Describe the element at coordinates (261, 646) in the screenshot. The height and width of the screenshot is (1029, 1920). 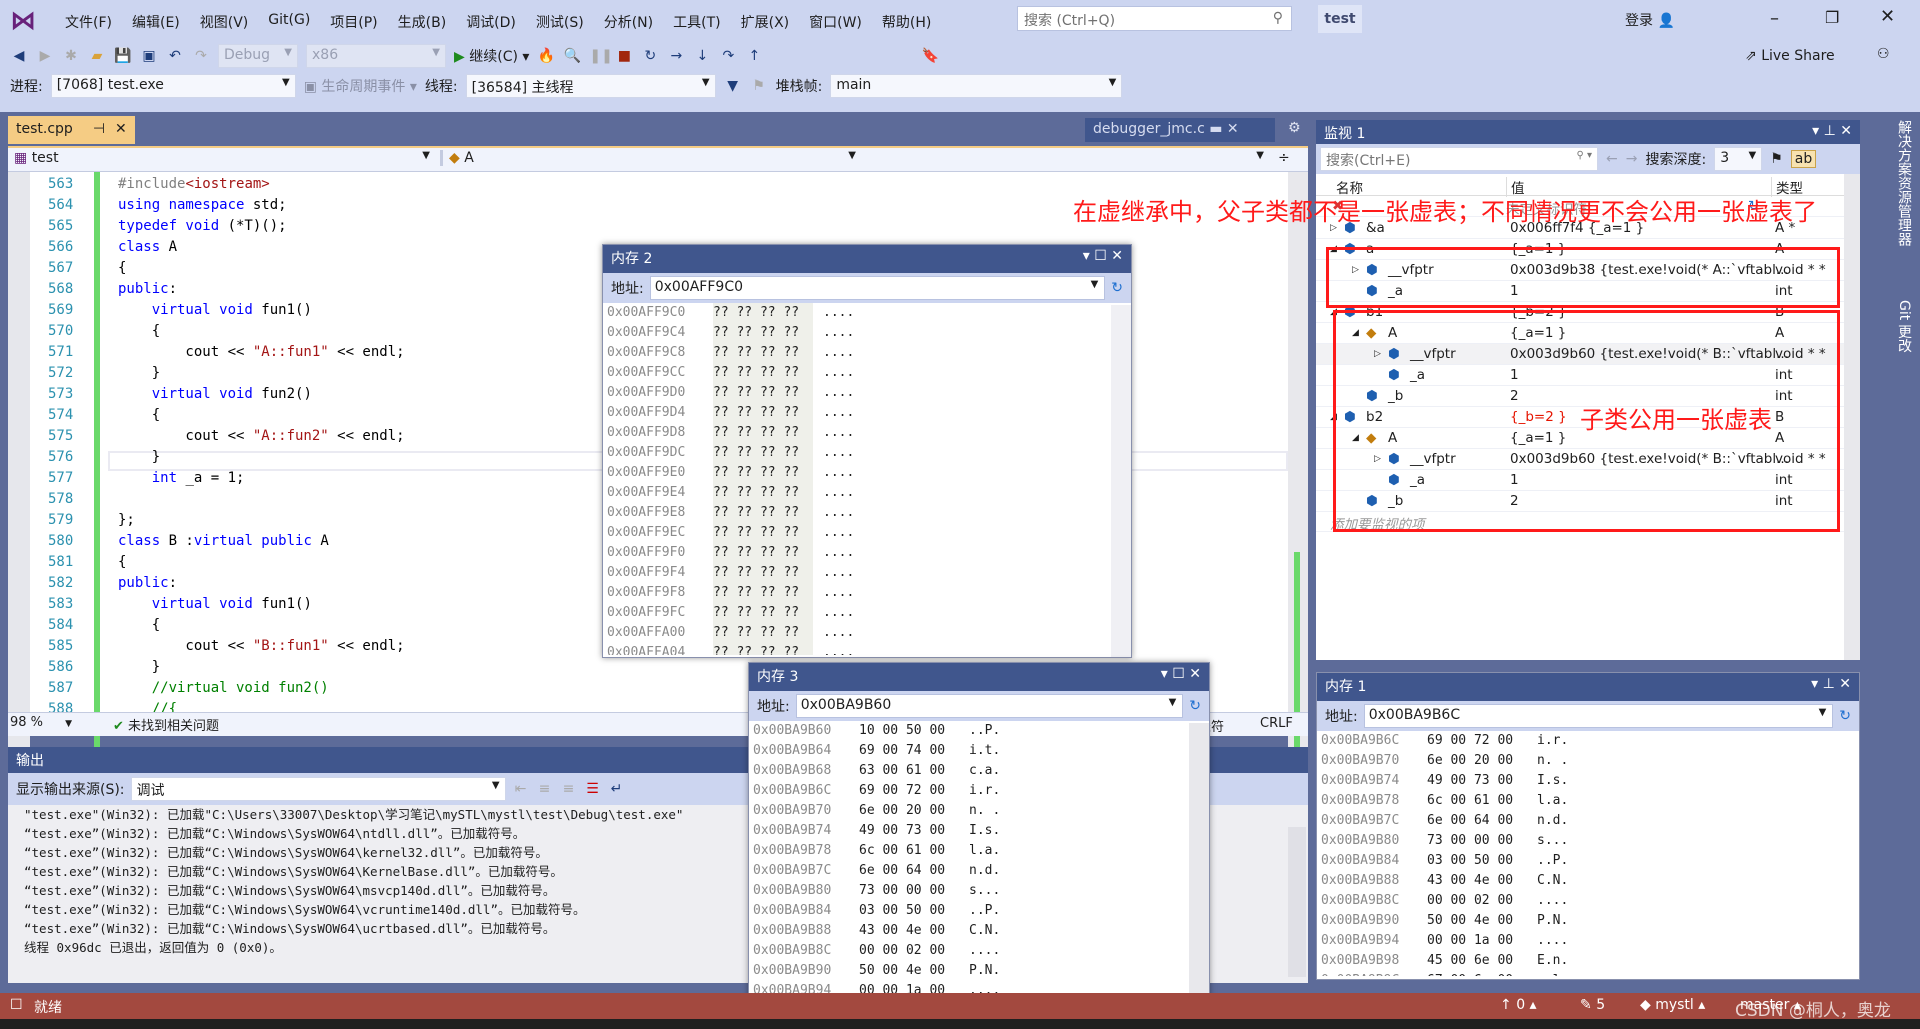
I see `code-line: cout << "B::fun1" << endl;` at that location.